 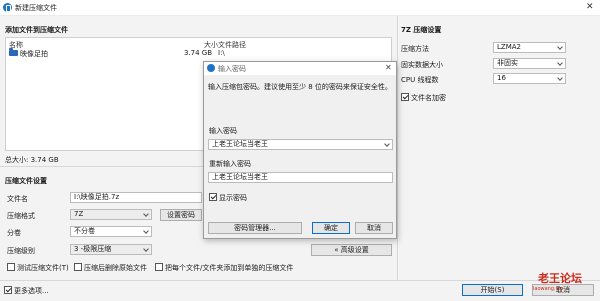 What do you see at coordinates (230, 164) in the screenshot?
I see `reenter-password-label: 重新输入密码` at bounding box center [230, 164].